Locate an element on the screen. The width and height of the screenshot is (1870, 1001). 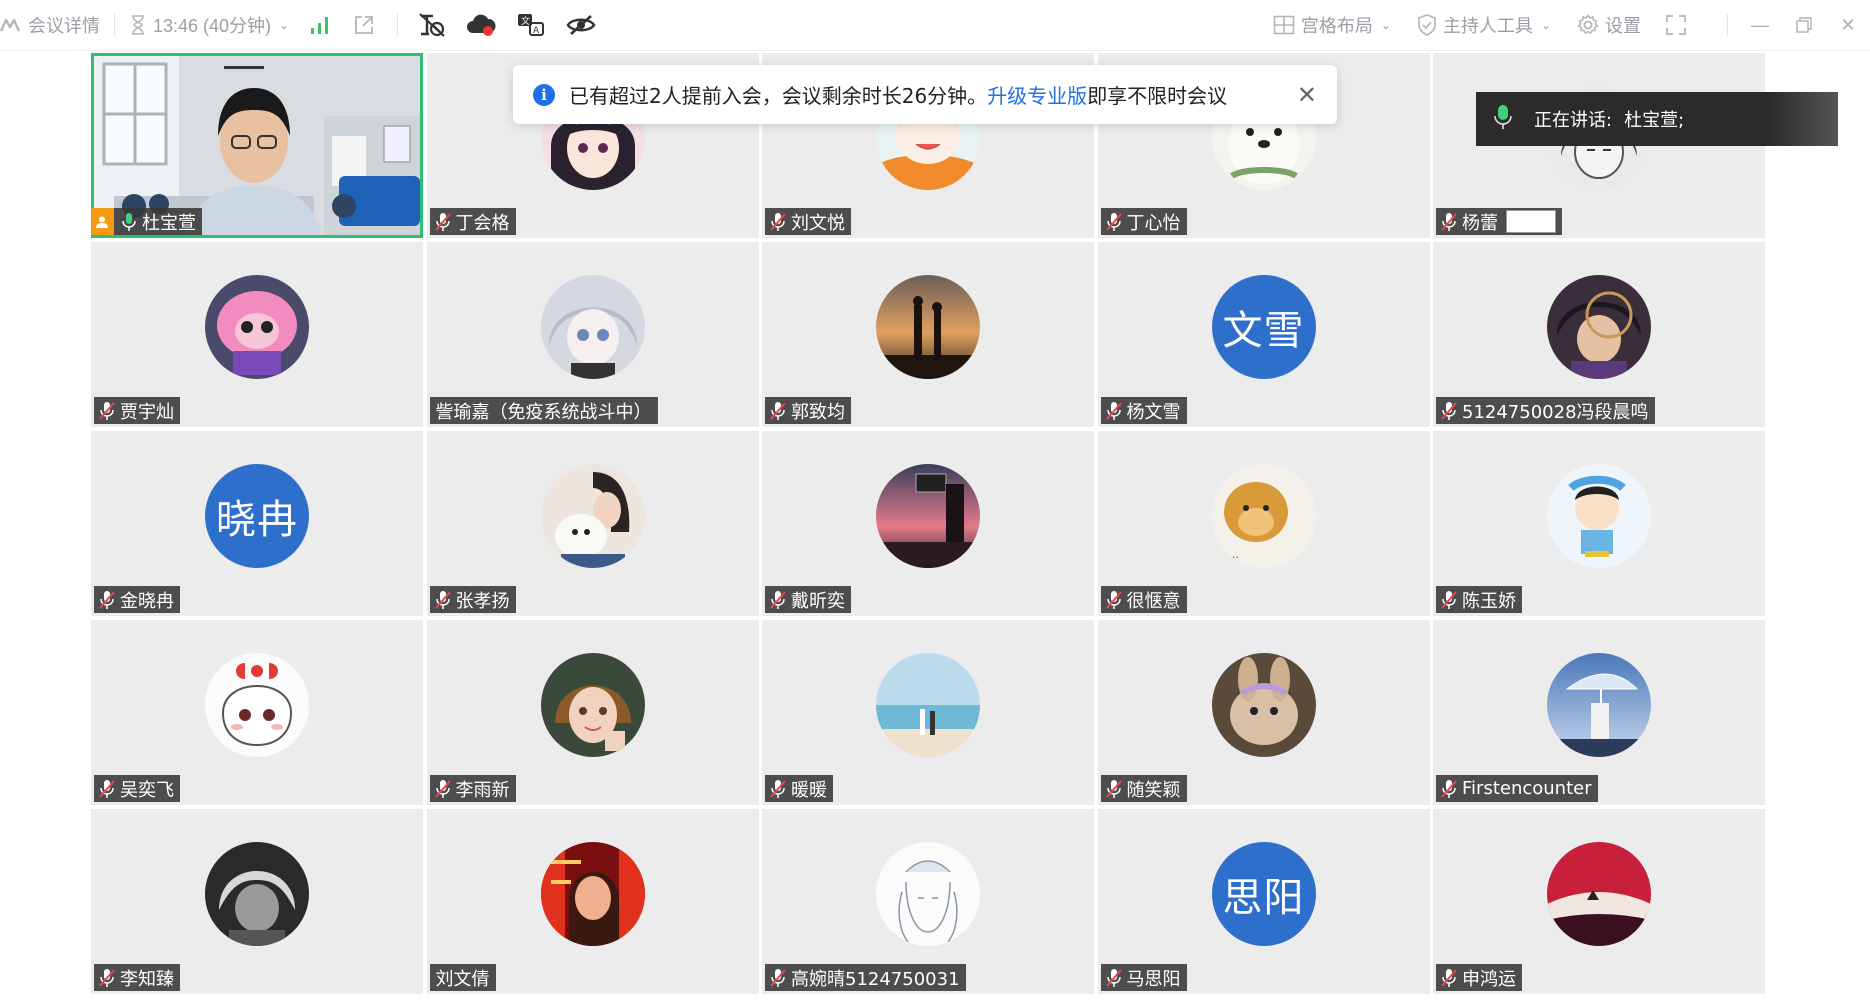
meeting-details-button: 会议详情 is located at coordinates (50, 25).